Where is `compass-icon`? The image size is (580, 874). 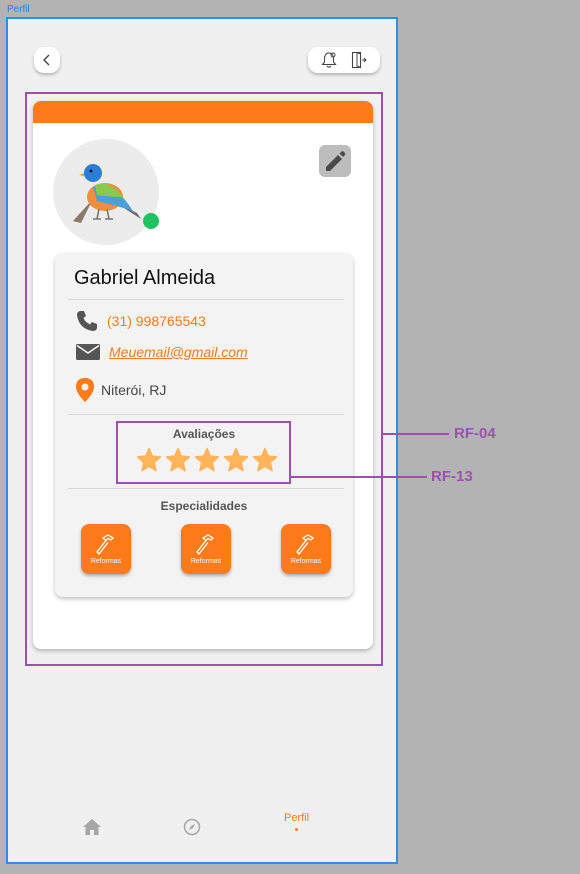 compass-icon is located at coordinates (192, 827).